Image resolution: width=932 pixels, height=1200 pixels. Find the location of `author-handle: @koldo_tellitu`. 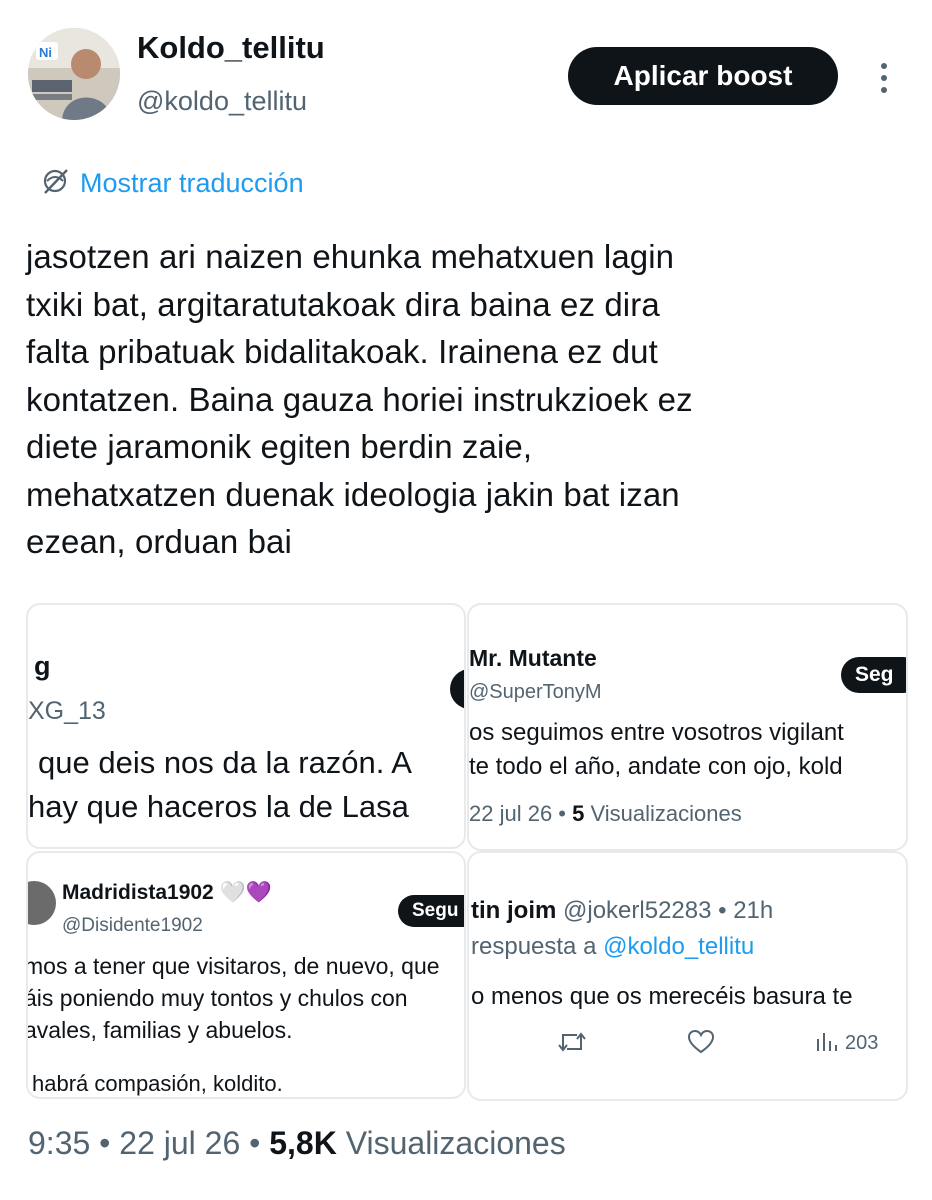

author-handle: @koldo_tellitu is located at coordinates (222, 101).